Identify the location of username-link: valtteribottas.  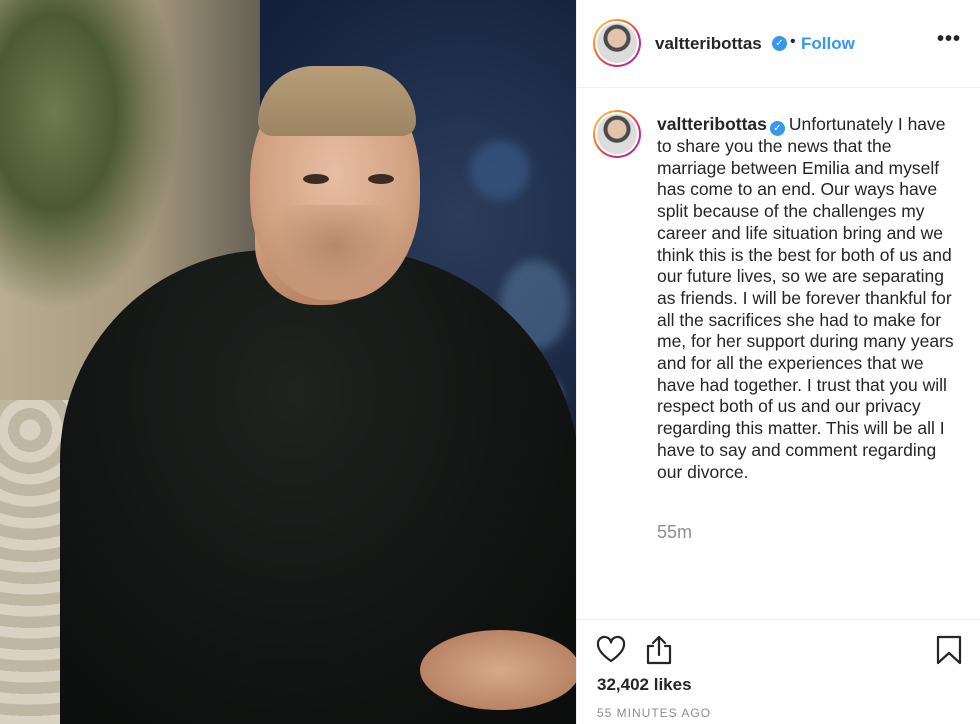
(708, 44).